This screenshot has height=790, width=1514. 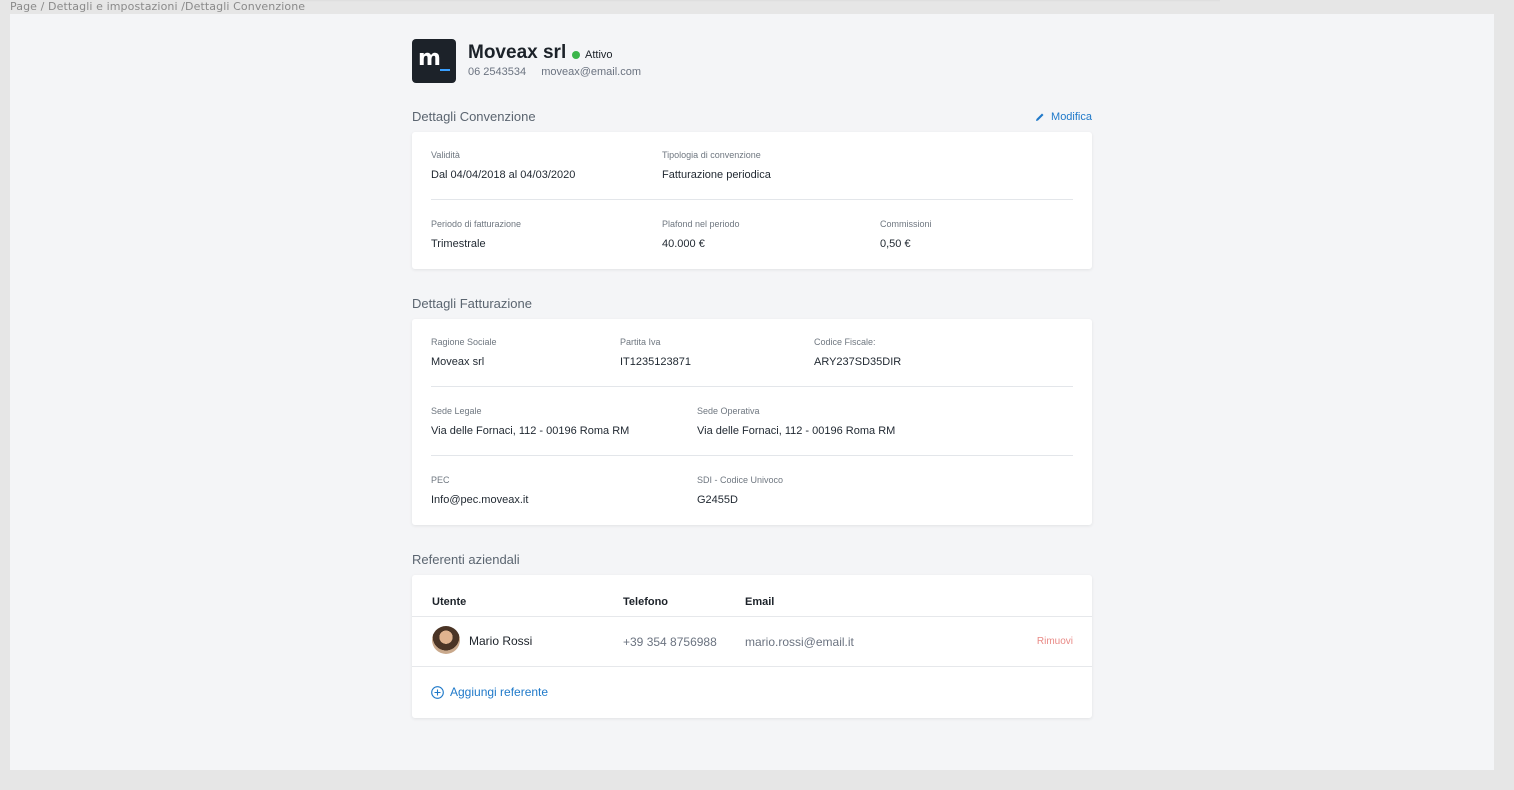 What do you see at coordinates (458, 244) in the screenshot?
I see `periodo-value: Trimestrale` at bounding box center [458, 244].